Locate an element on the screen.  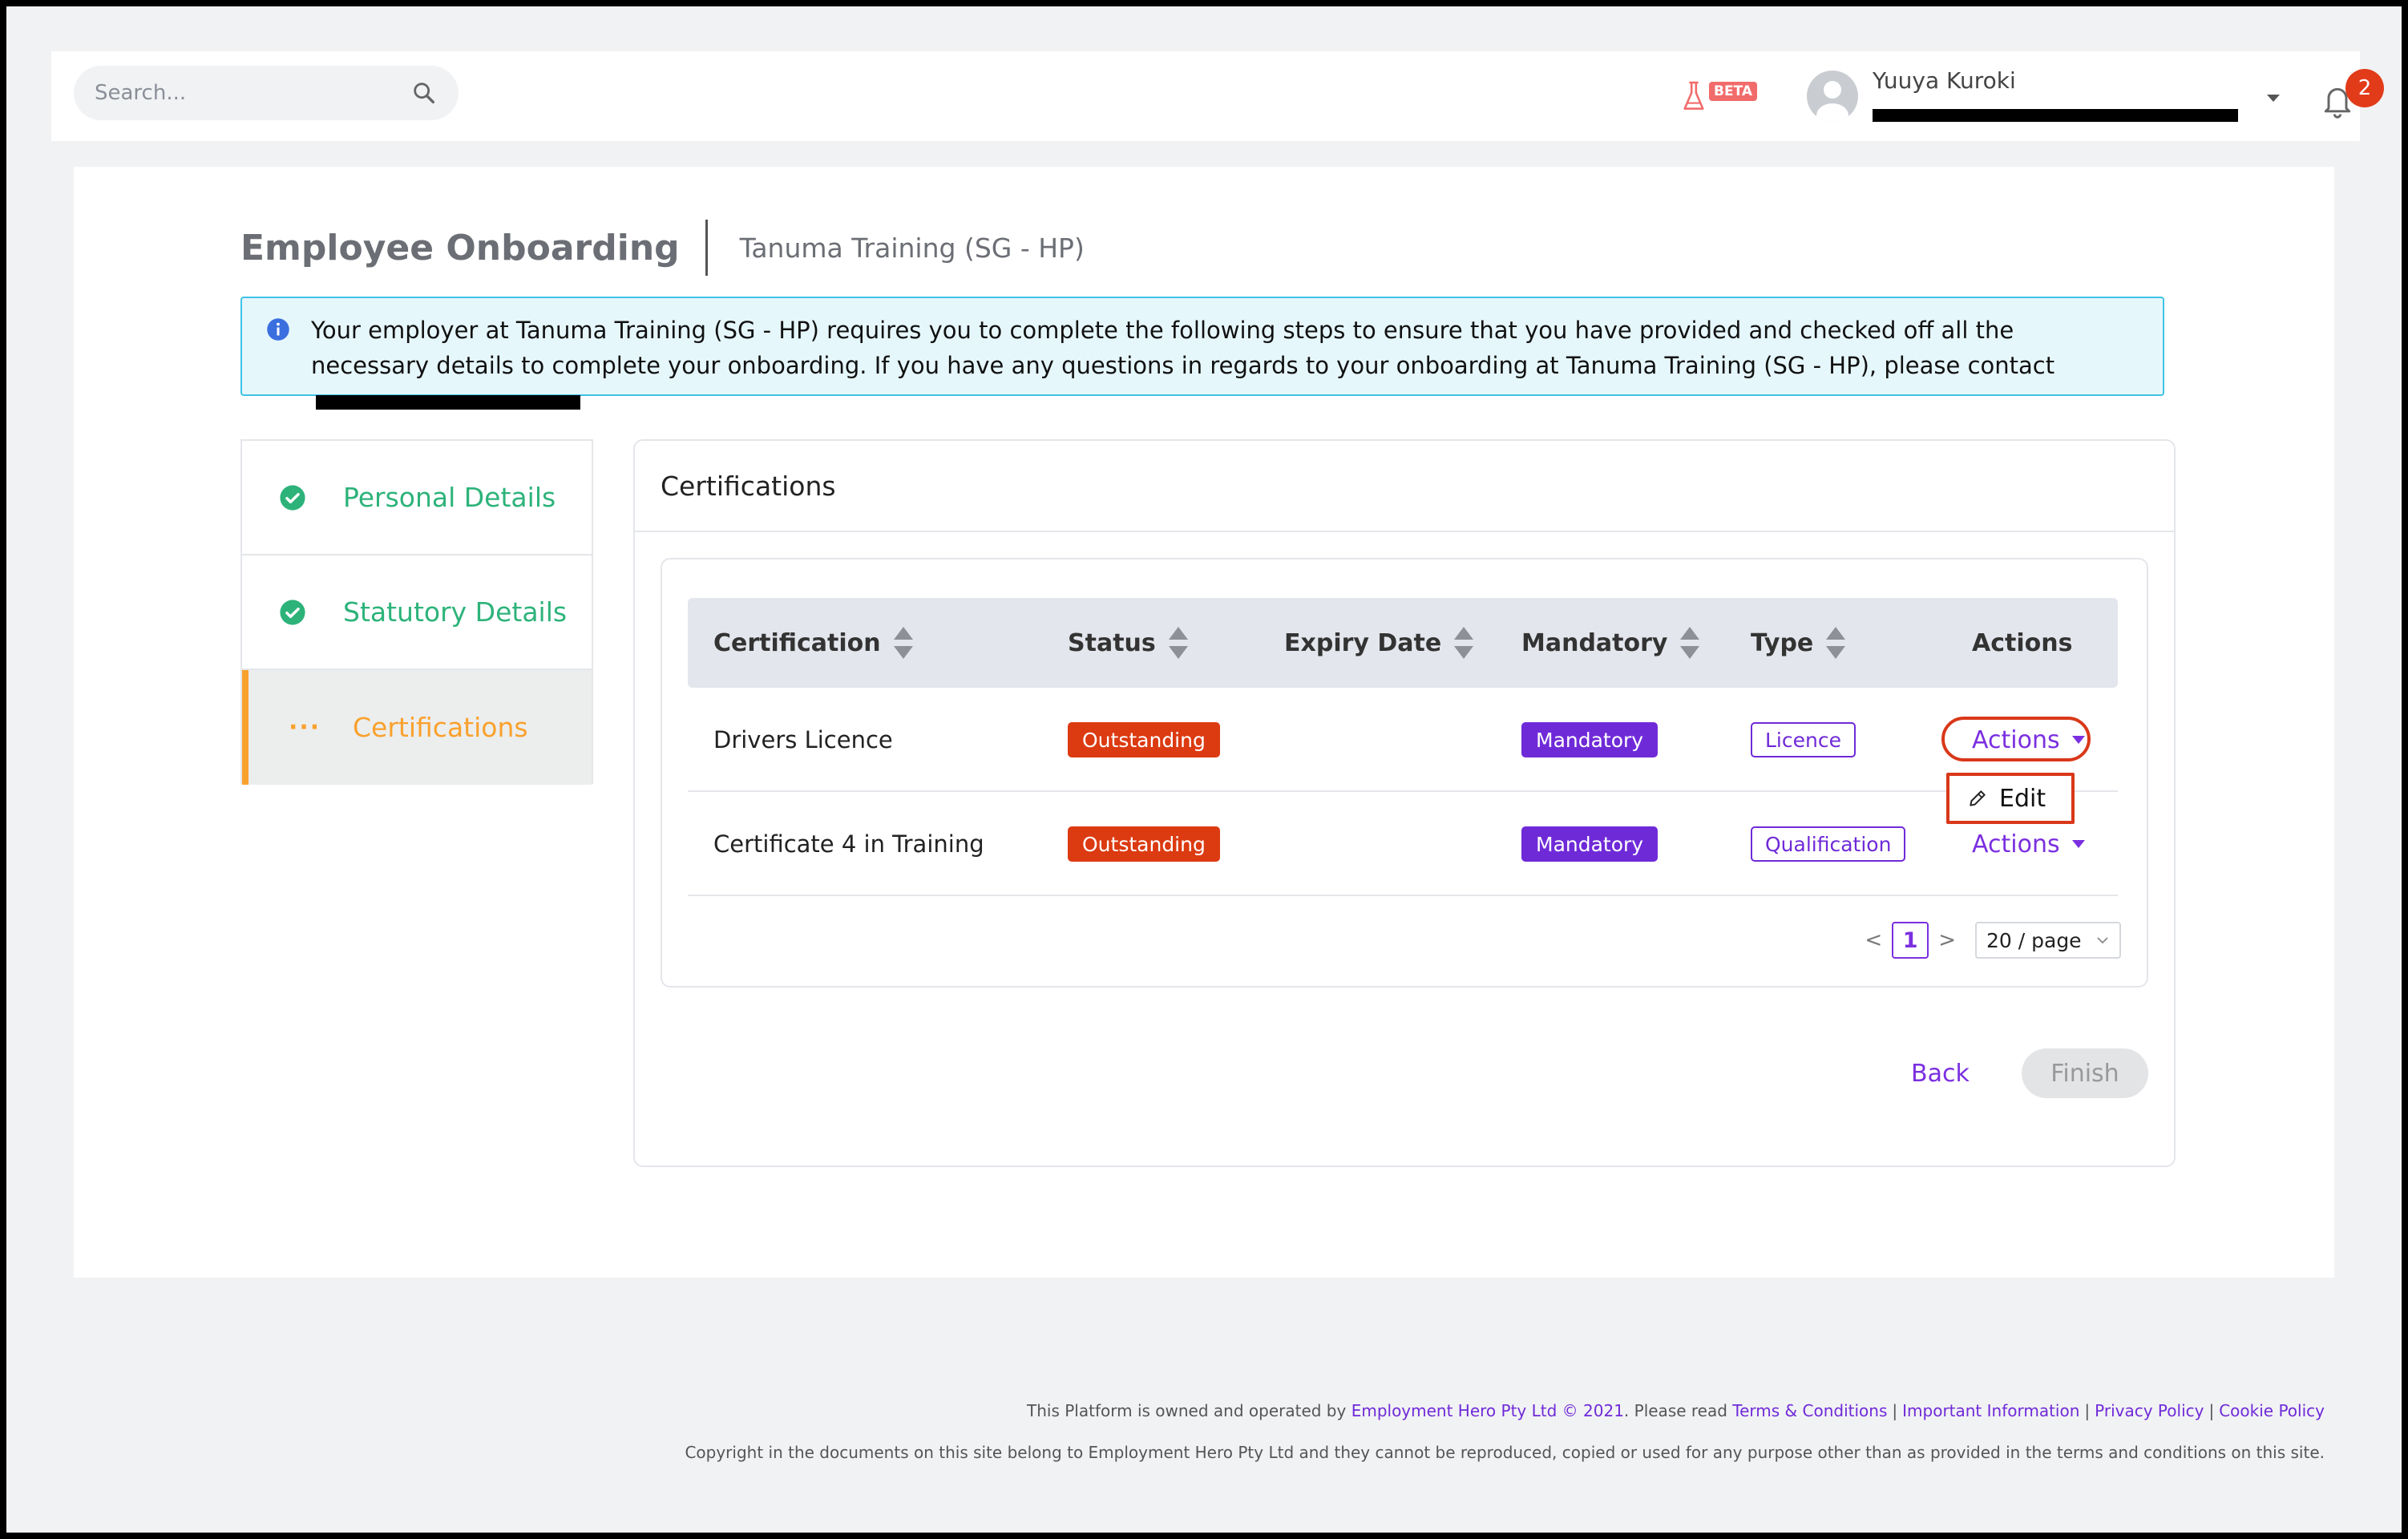
privacy-link: Privacy Policy is located at coordinates (2149, 1410).